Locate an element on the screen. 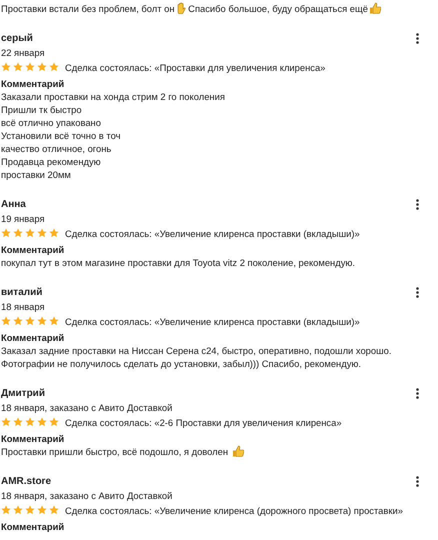 This screenshot has width=438, height=540. review-date: 19 января is located at coordinates (23, 218).